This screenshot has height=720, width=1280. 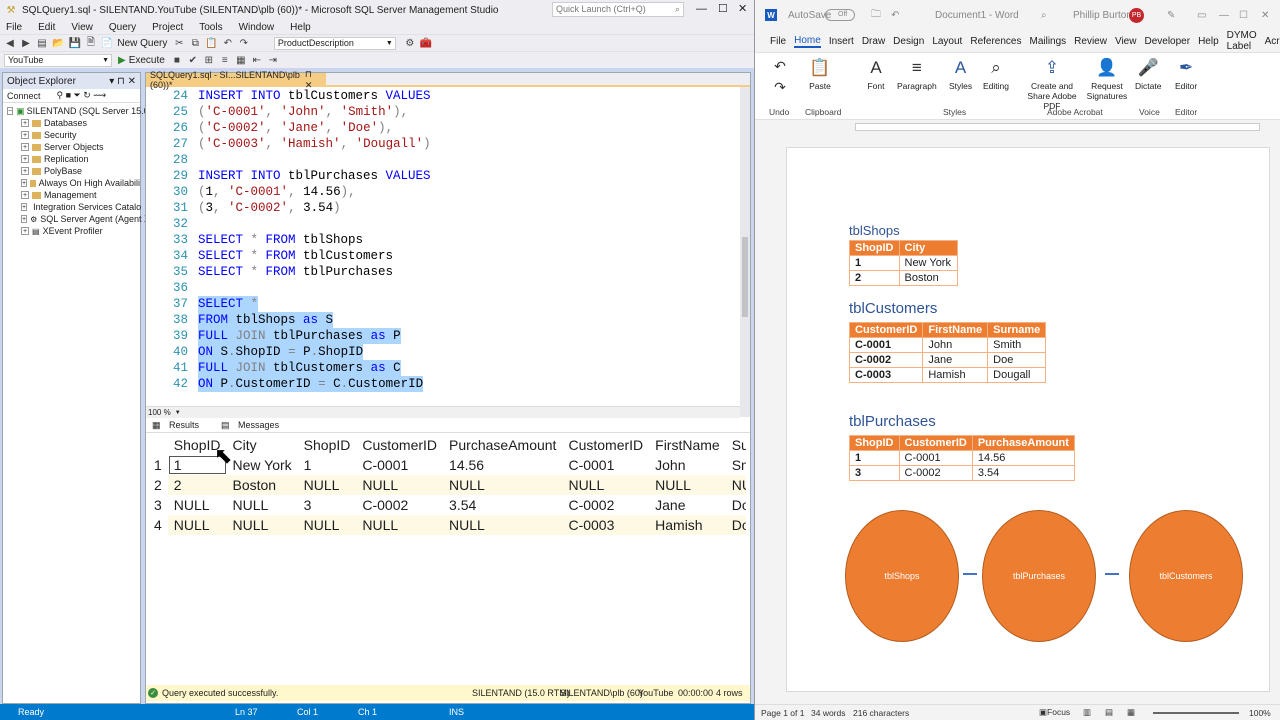 I want to click on cut-icon: ✂, so click(x=179, y=43).